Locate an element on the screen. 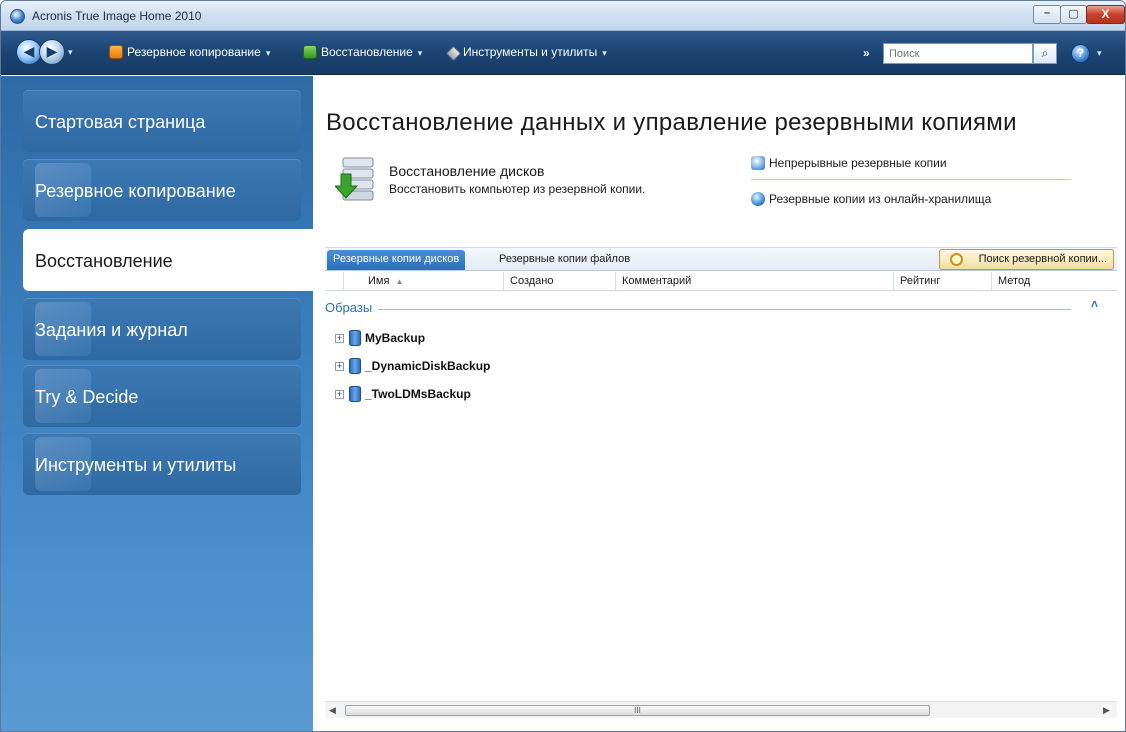  online-backups-label: Резервные копии из онлайн-хранилища is located at coordinates (880, 199).